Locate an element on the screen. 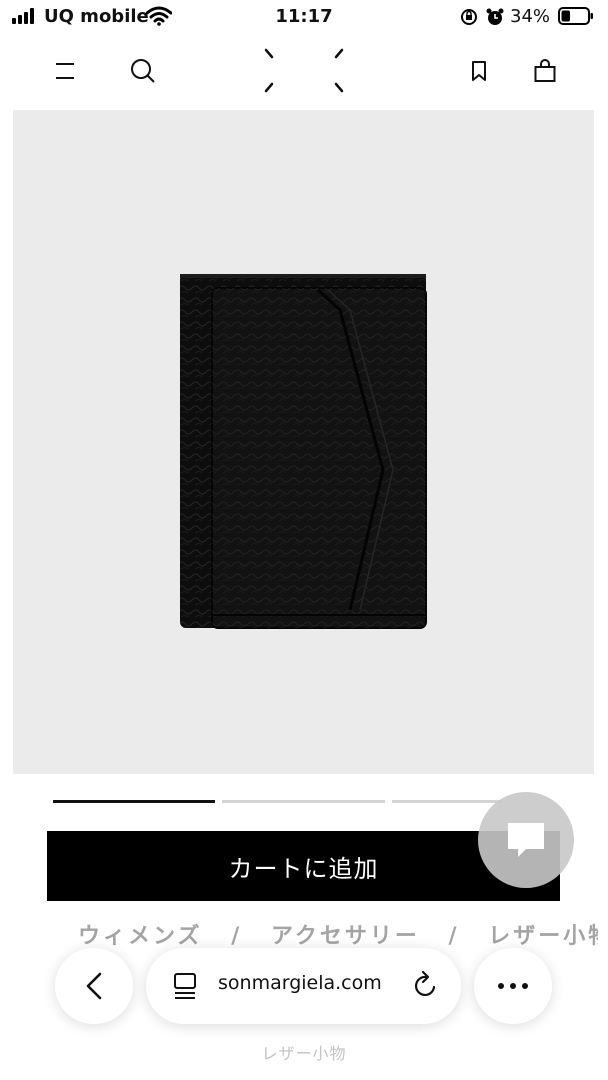 This screenshot has width=608, height=1080. more-dots-icon is located at coordinates (513, 986).